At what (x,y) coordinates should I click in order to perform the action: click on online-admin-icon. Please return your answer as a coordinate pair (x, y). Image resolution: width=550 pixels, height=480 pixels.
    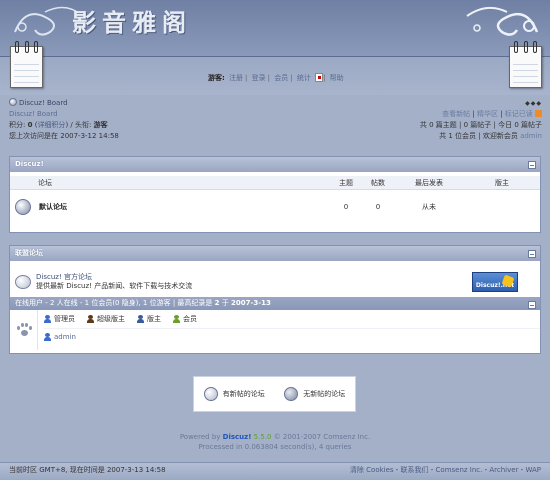
    Looking at the image, I should click on (47, 336).